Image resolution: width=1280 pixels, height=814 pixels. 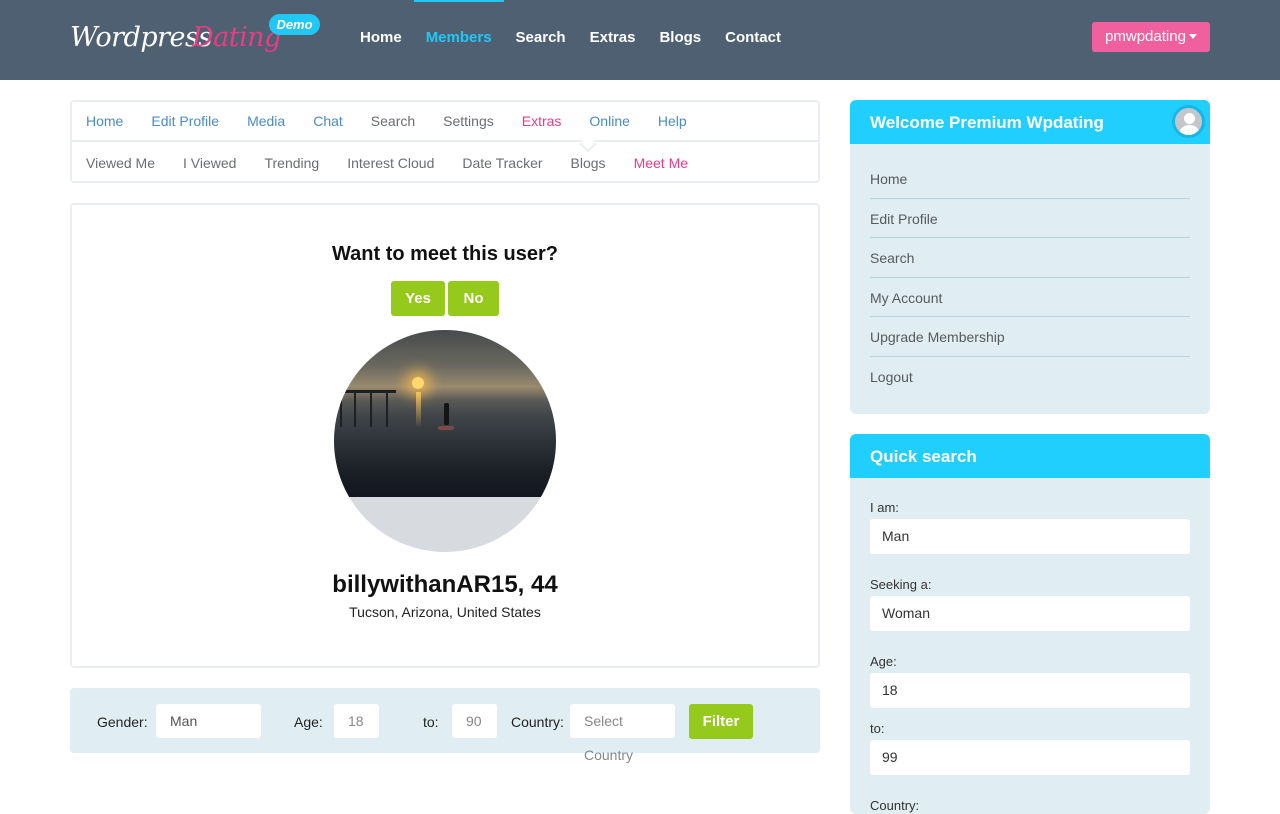 What do you see at coordinates (418, 410) in the screenshot?
I see `photo-sun-reflection` at bounding box center [418, 410].